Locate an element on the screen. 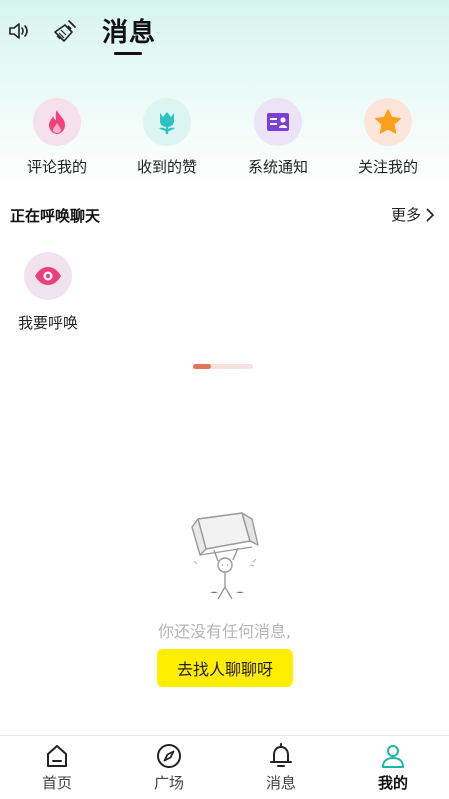 The height and width of the screenshot is (799, 449). more-label: 更多 is located at coordinates (405, 215).